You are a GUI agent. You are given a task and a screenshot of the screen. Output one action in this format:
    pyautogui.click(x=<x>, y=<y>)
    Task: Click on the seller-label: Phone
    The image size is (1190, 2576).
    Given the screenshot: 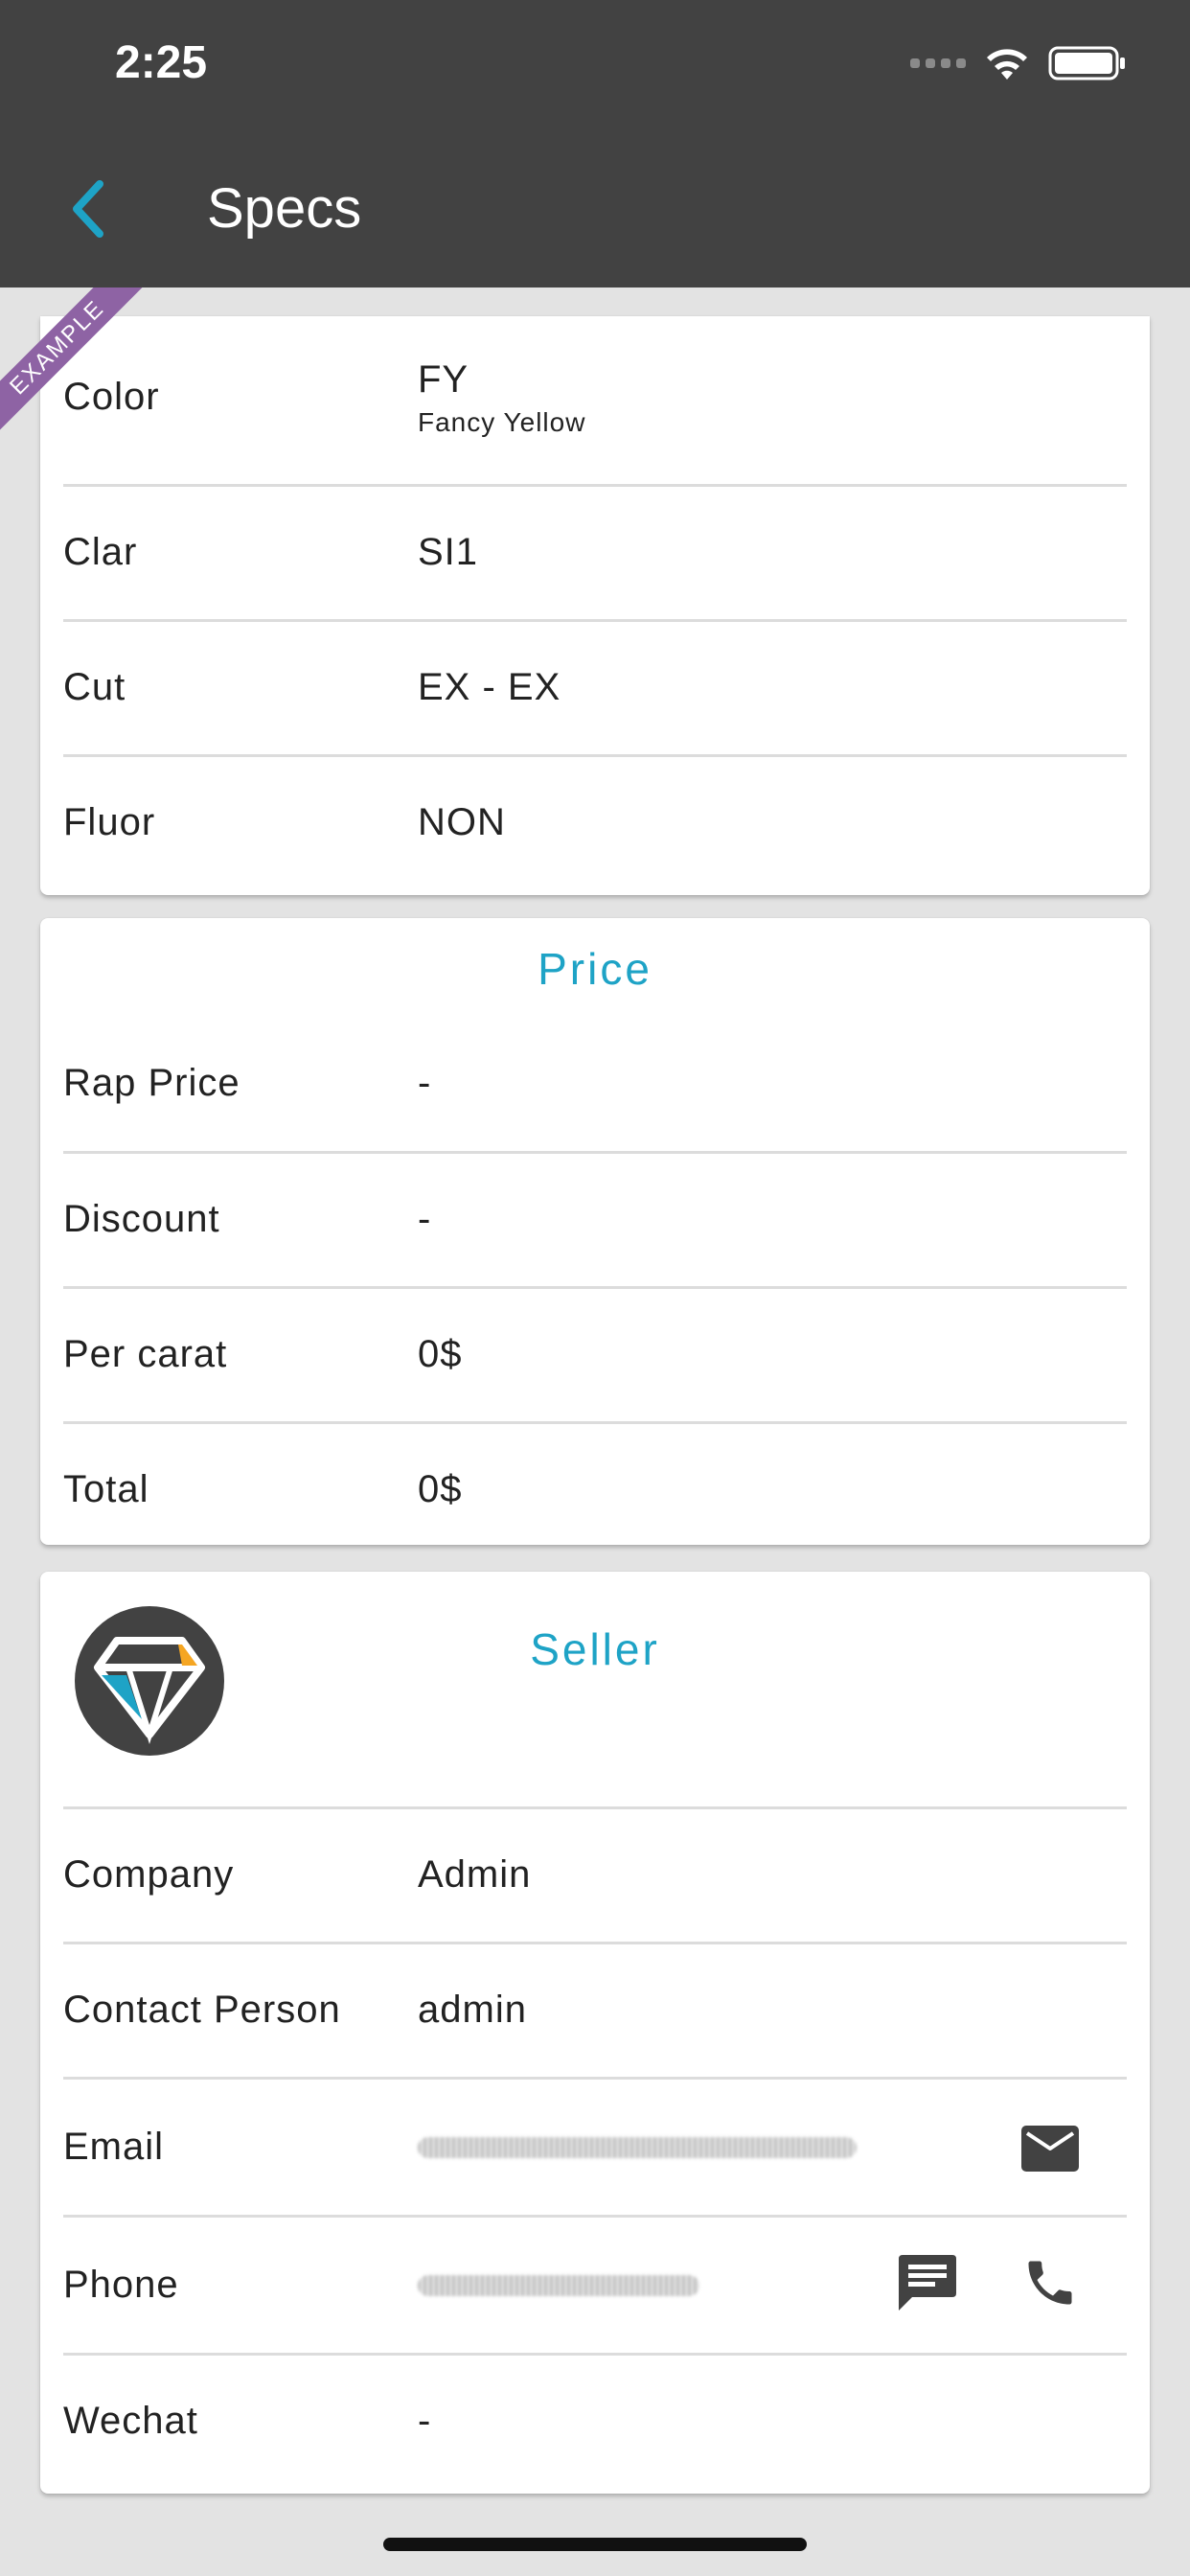 What is the action you would take?
    pyautogui.click(x=121, y=2285)
    